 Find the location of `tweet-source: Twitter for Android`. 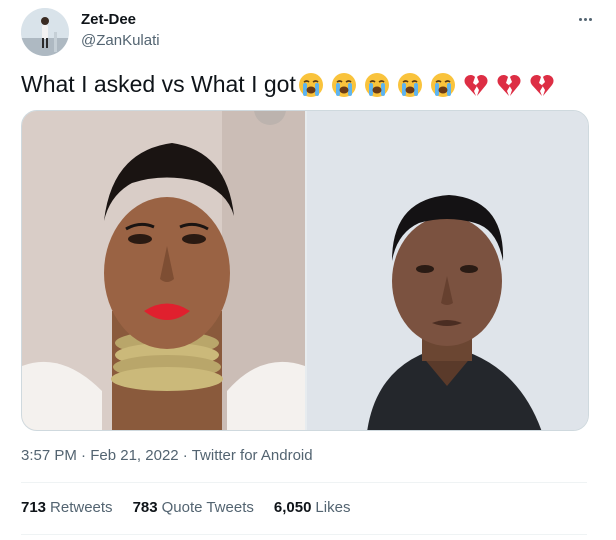

tweet-source: Twitter for Android is located at coordinates (252, 455).